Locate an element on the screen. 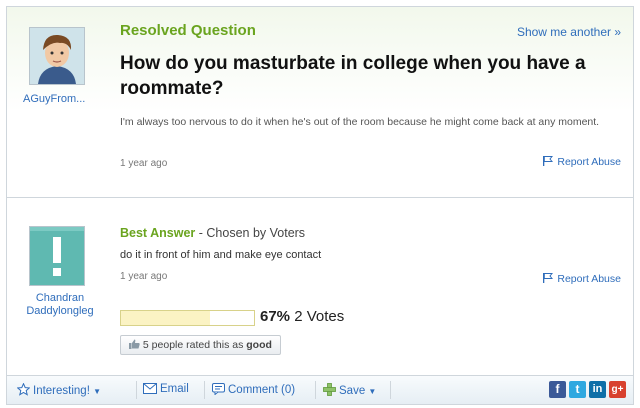 This screenshot has height=408, width=640. answer-time: 1 year ago is located at coordinates (144, 276).